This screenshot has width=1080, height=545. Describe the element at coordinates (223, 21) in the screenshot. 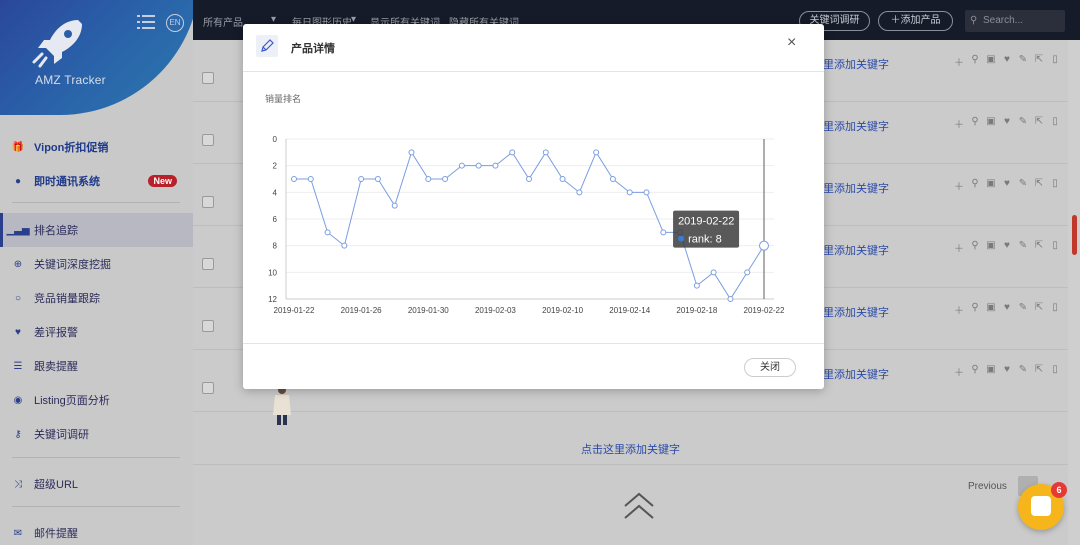

I see `product-filter-select: 所有产品` at that location.